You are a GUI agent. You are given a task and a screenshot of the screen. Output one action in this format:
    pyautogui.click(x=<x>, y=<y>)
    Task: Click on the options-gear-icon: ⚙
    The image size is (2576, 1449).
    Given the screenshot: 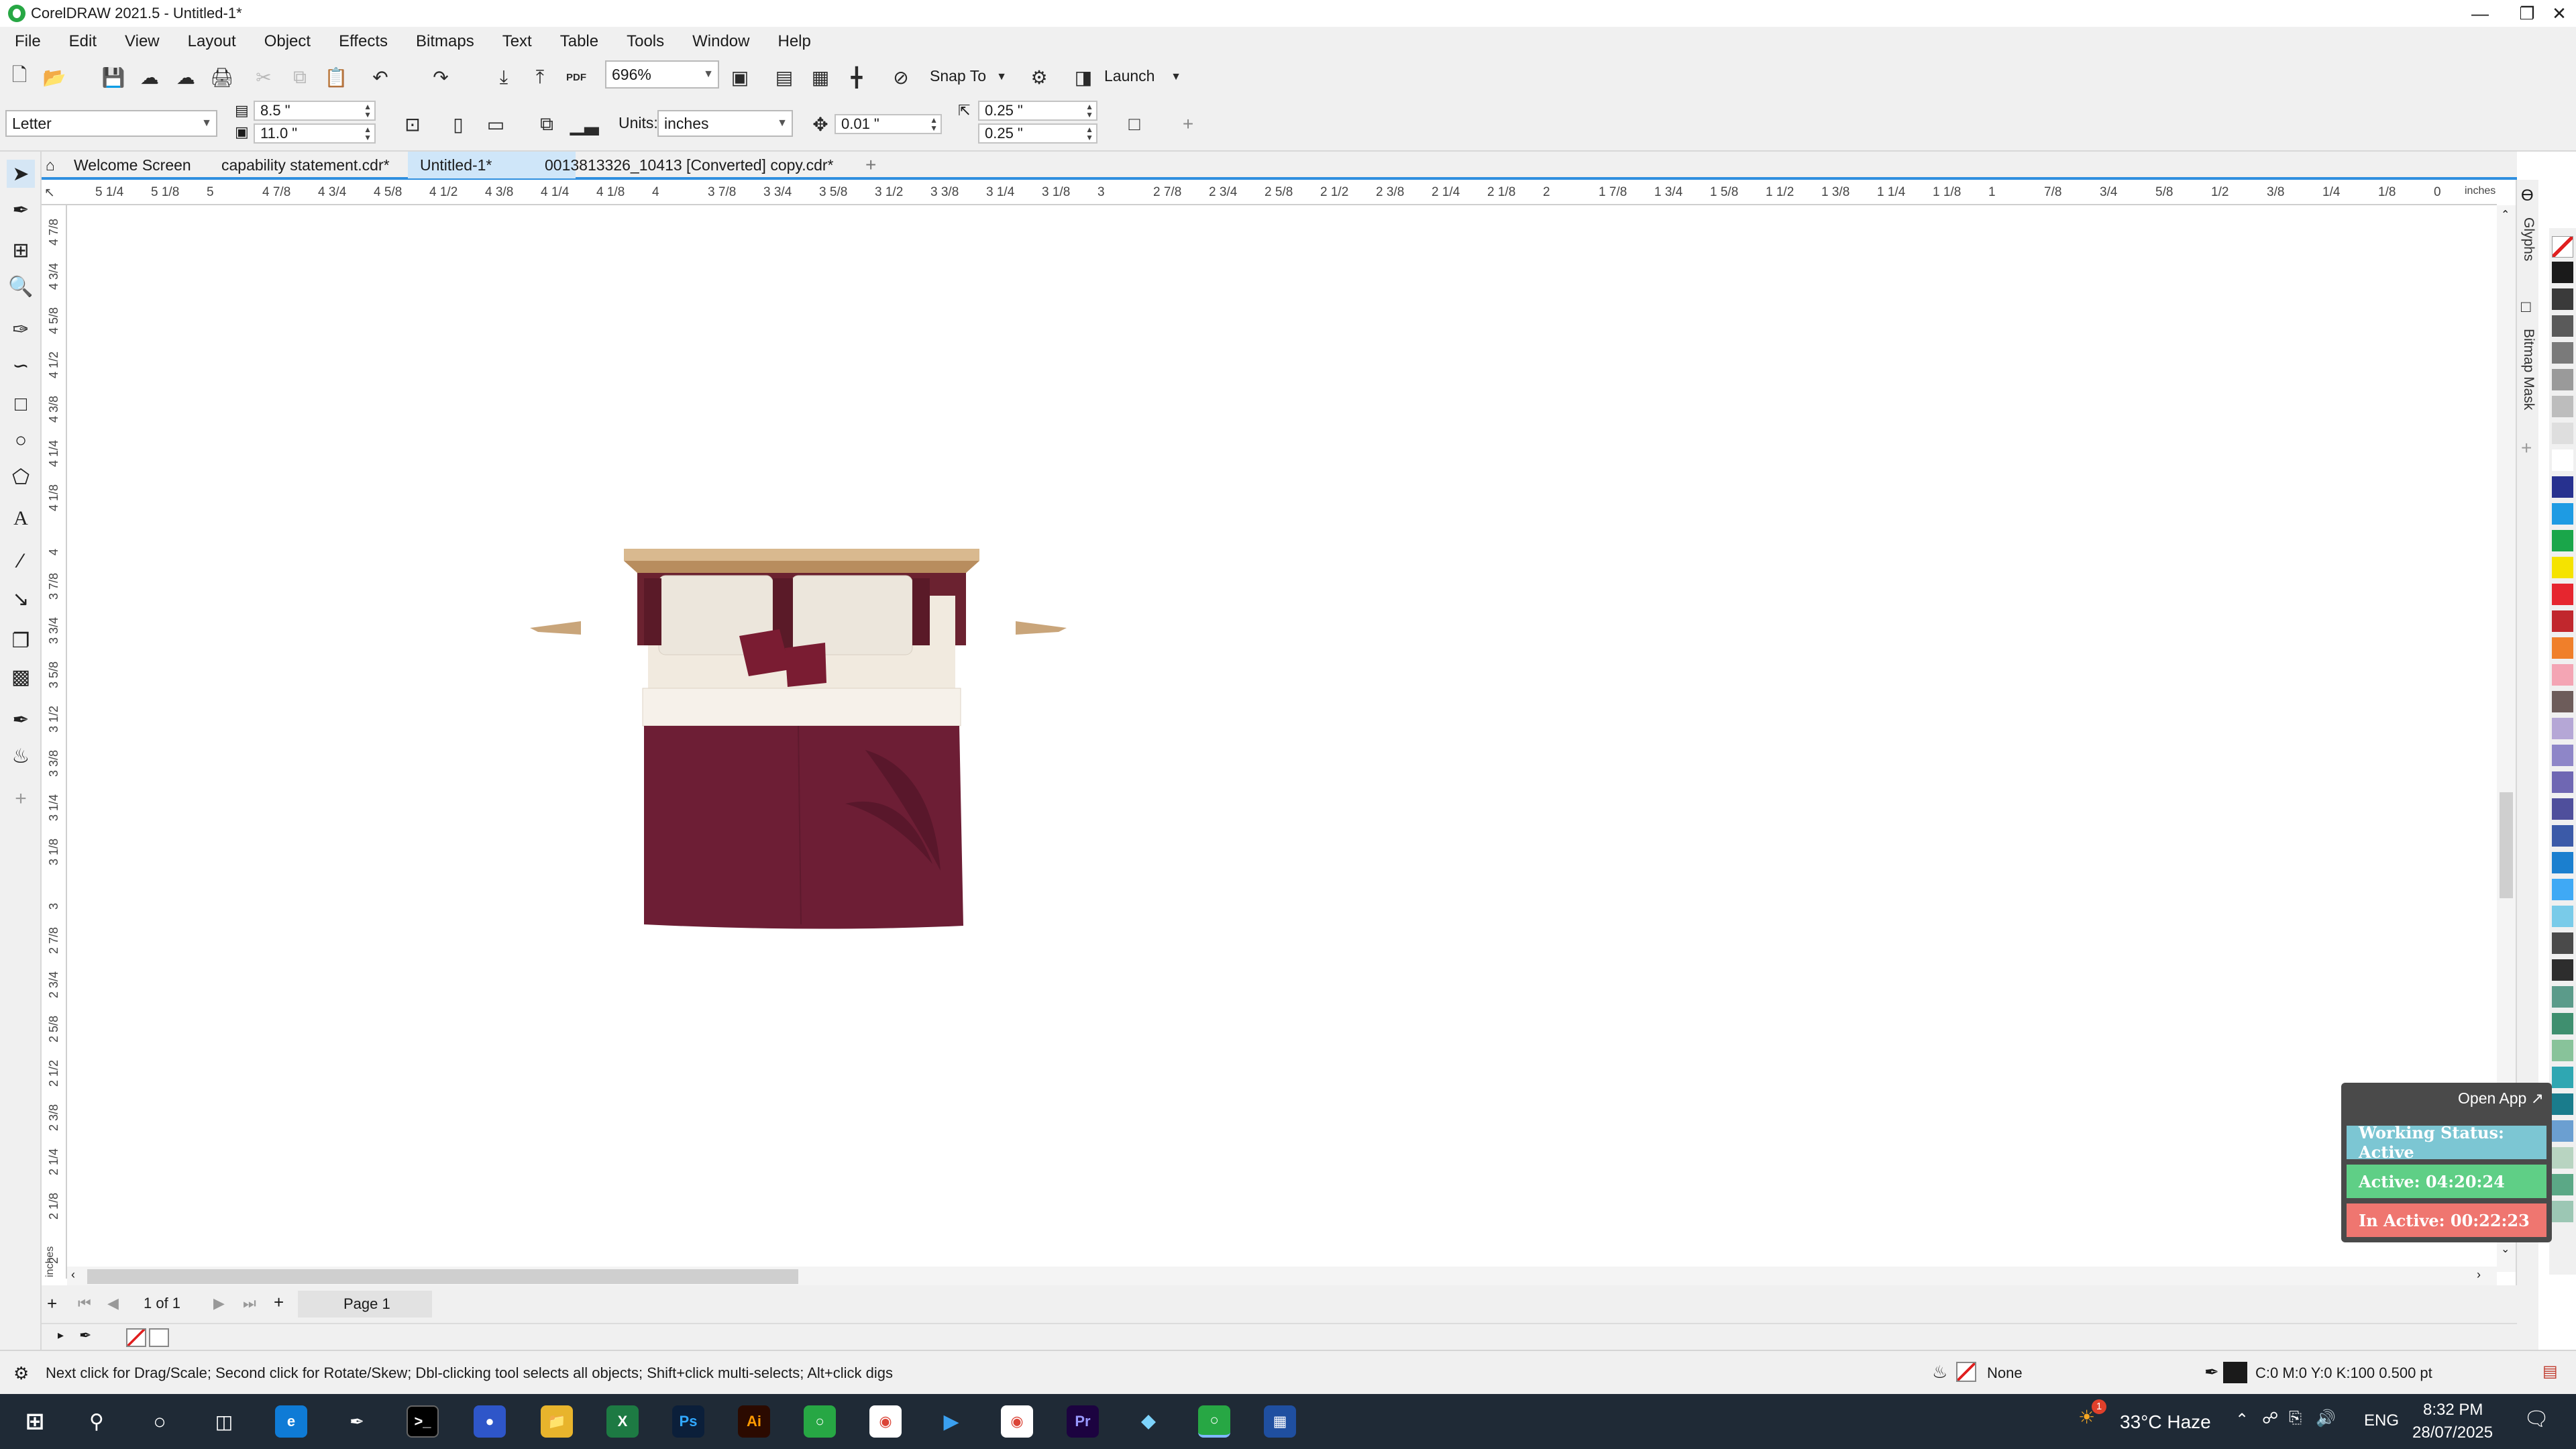 What is the action you would take?
    pyautogui.click(x=1039, y=77)
    